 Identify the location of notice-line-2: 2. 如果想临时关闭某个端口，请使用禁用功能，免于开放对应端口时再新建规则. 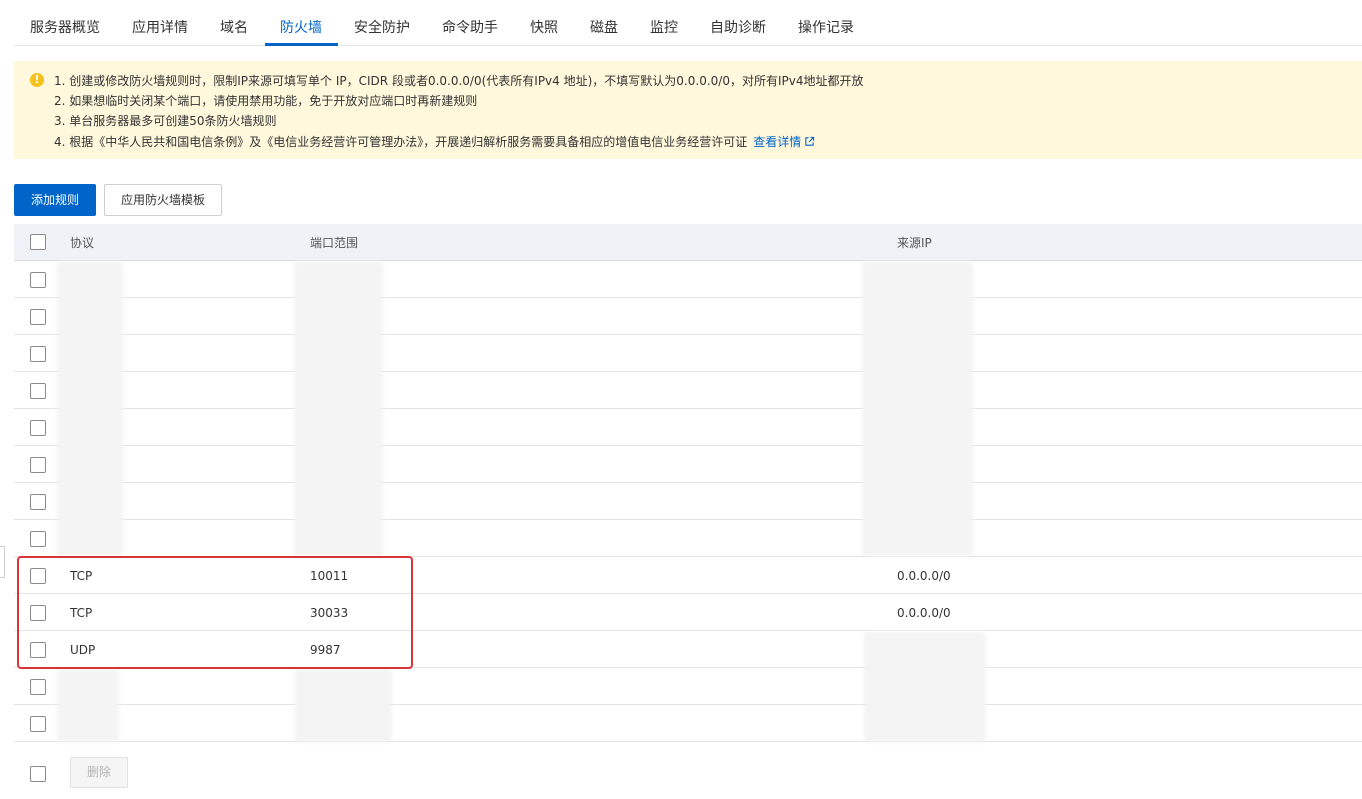
(266, 101).